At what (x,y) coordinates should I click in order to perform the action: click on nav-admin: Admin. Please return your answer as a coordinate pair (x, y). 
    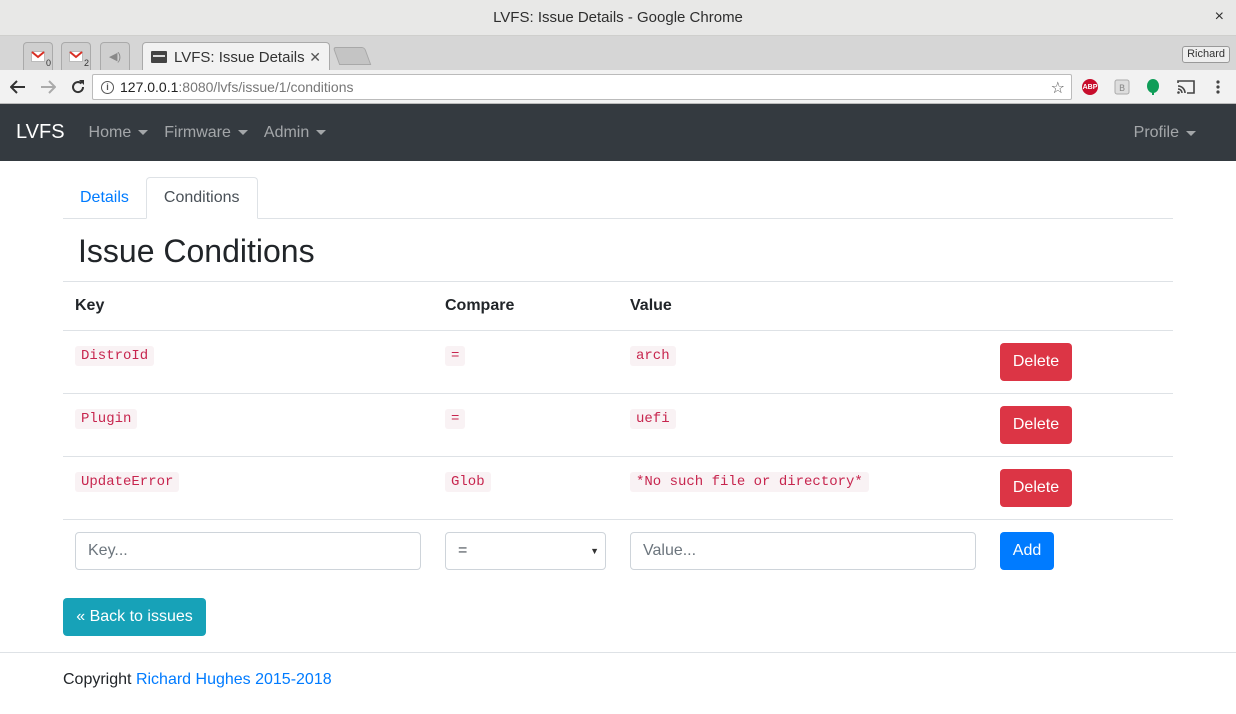
    Looking at the image, I should click on (295, 132).